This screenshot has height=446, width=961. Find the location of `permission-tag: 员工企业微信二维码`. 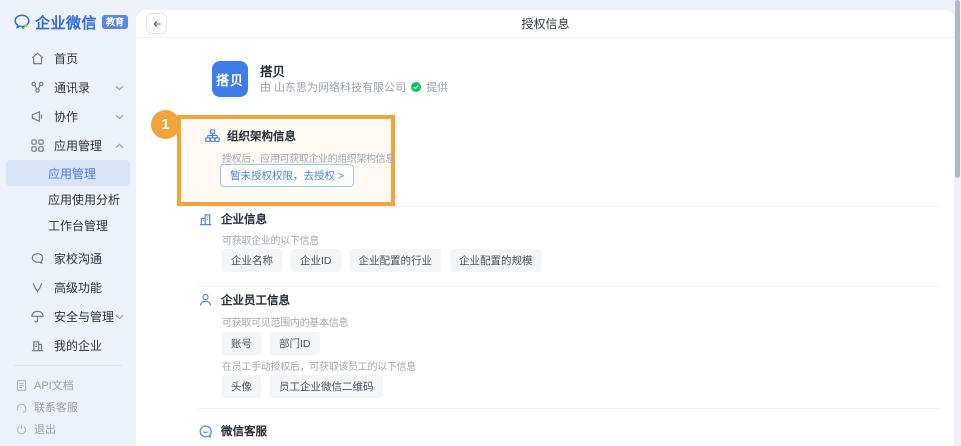

permission-tag: 员工企业微信二维码 is located at coordinates (326, 386).